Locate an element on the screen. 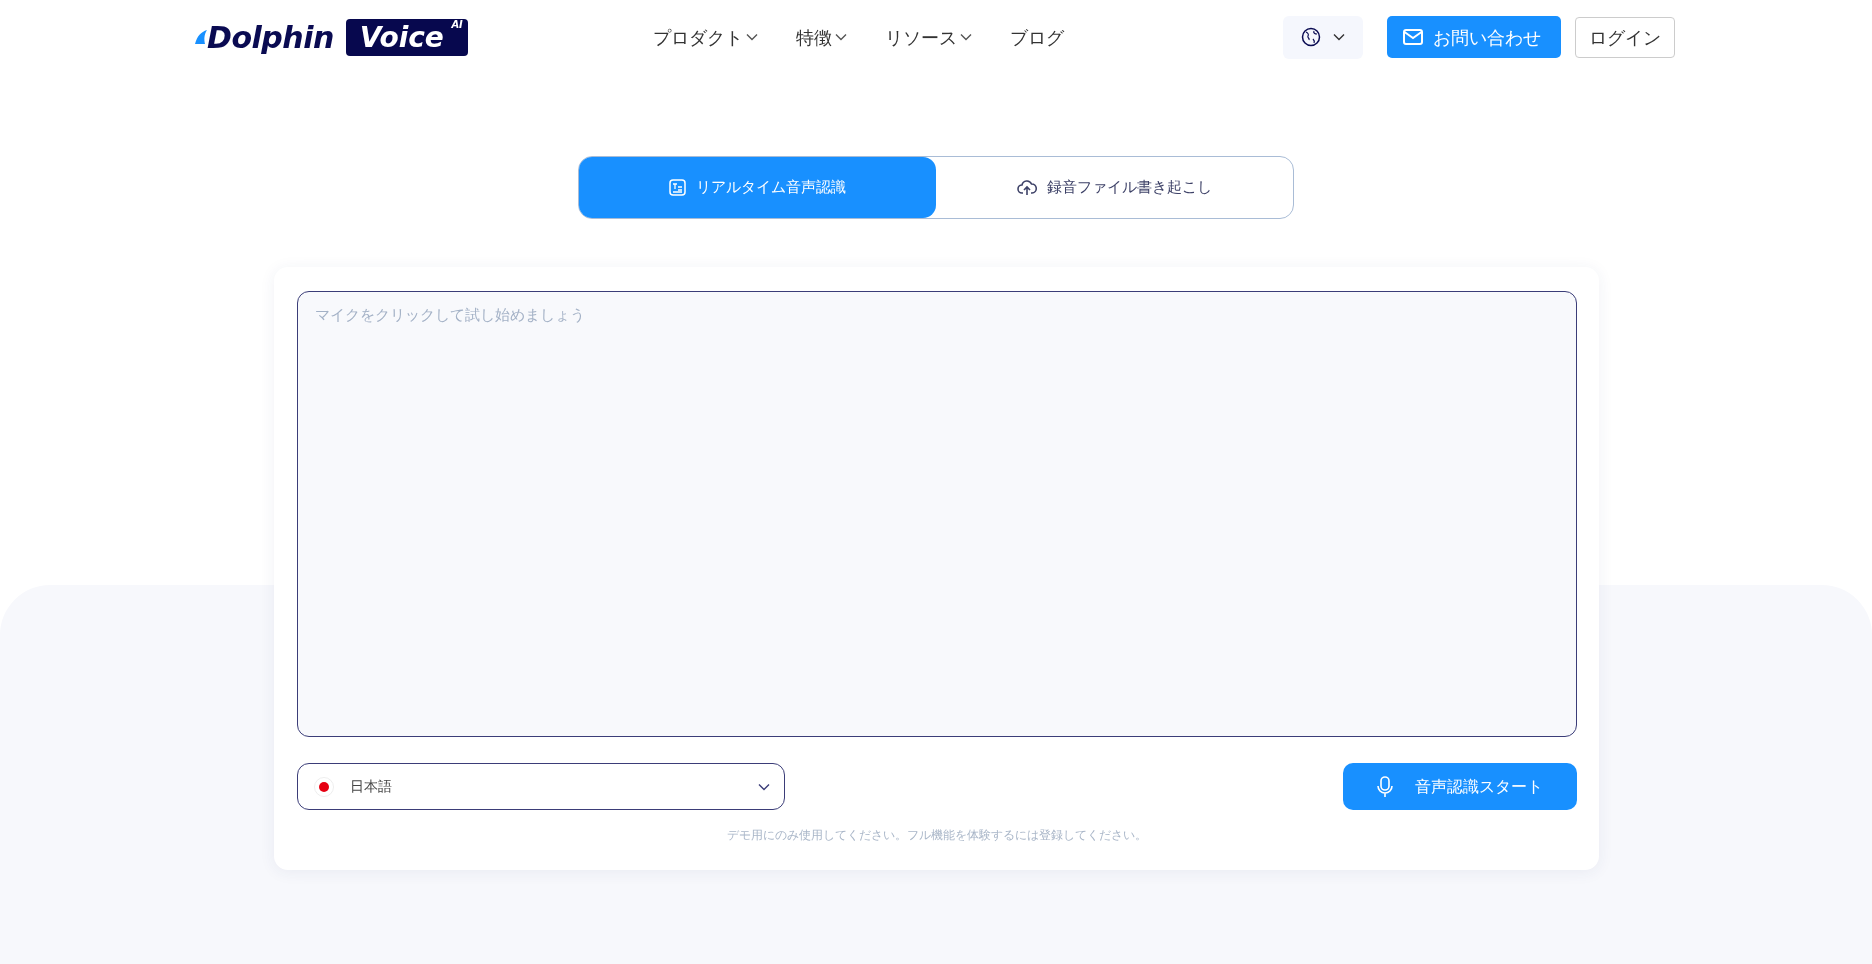 This screenshot has width=1872, height=964. logo-wordmark: Dolphin is located at coordinates (270, 37).